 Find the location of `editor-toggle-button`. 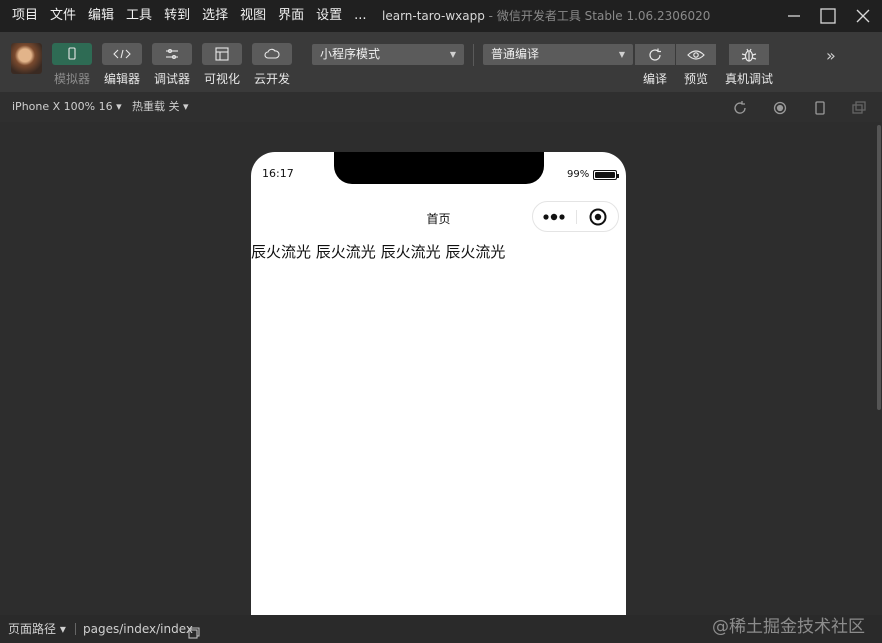

editor-toggle-button is located at coordinates (122, 54).